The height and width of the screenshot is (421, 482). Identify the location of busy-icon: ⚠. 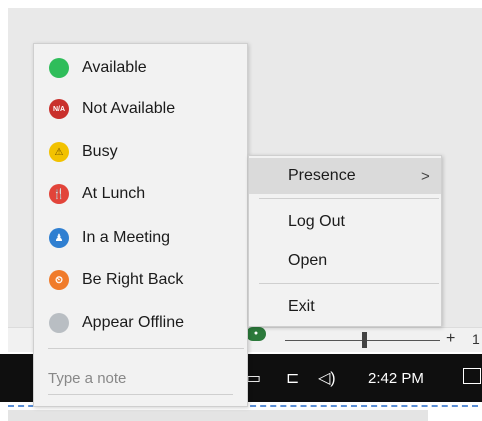
(59, 152).